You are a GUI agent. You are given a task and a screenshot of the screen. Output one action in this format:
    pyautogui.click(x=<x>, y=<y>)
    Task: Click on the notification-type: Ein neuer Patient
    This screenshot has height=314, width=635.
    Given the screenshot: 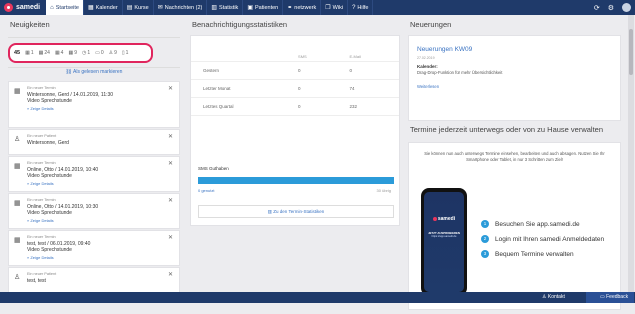 What is the action you would take?
    pyautogui.click(x=42, y=274)
    